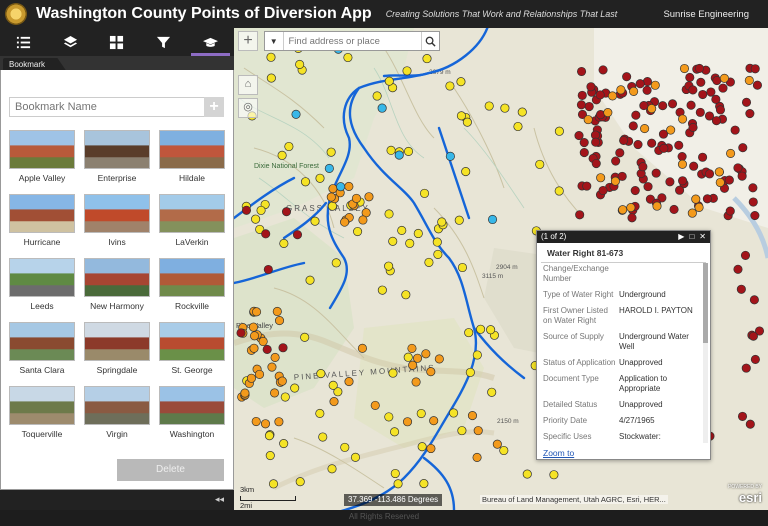  I want to click on bookmark-item: Rockville, so click(192, 284).